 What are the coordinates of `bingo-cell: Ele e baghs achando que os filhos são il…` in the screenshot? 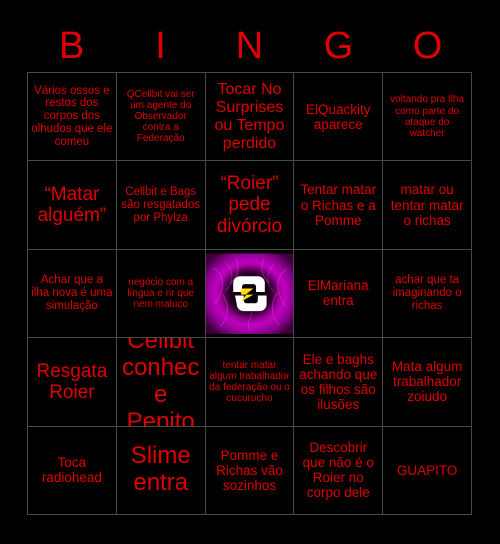 It's located at (339, 382).